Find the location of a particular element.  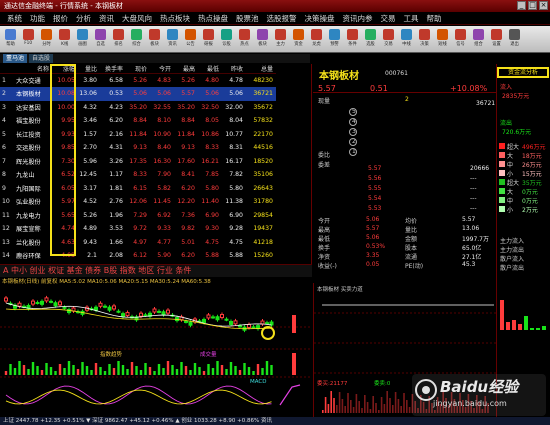

toolbar-button-25: 信号 is located at coordinates (460, 39).